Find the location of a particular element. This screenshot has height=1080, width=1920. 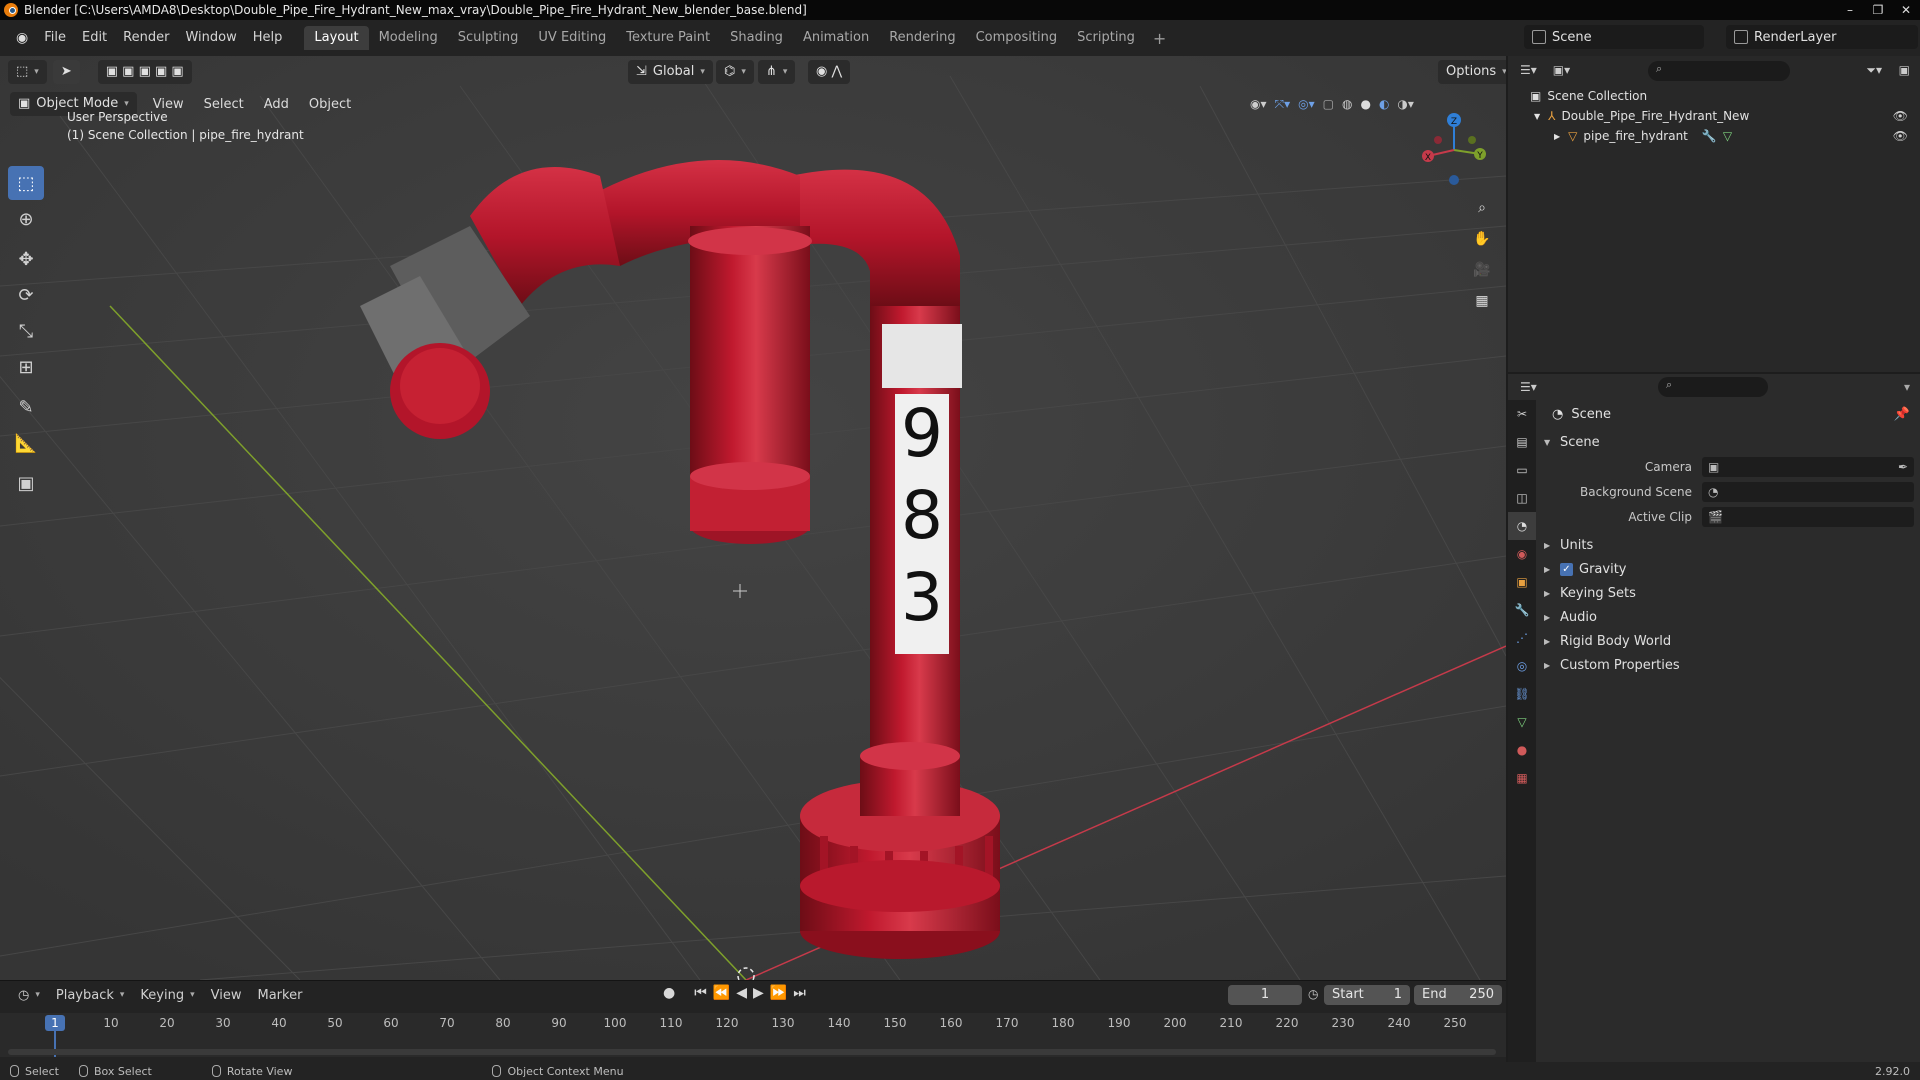

wireframe-shading-icon: ◍ is located at coordinates (1347, 104).